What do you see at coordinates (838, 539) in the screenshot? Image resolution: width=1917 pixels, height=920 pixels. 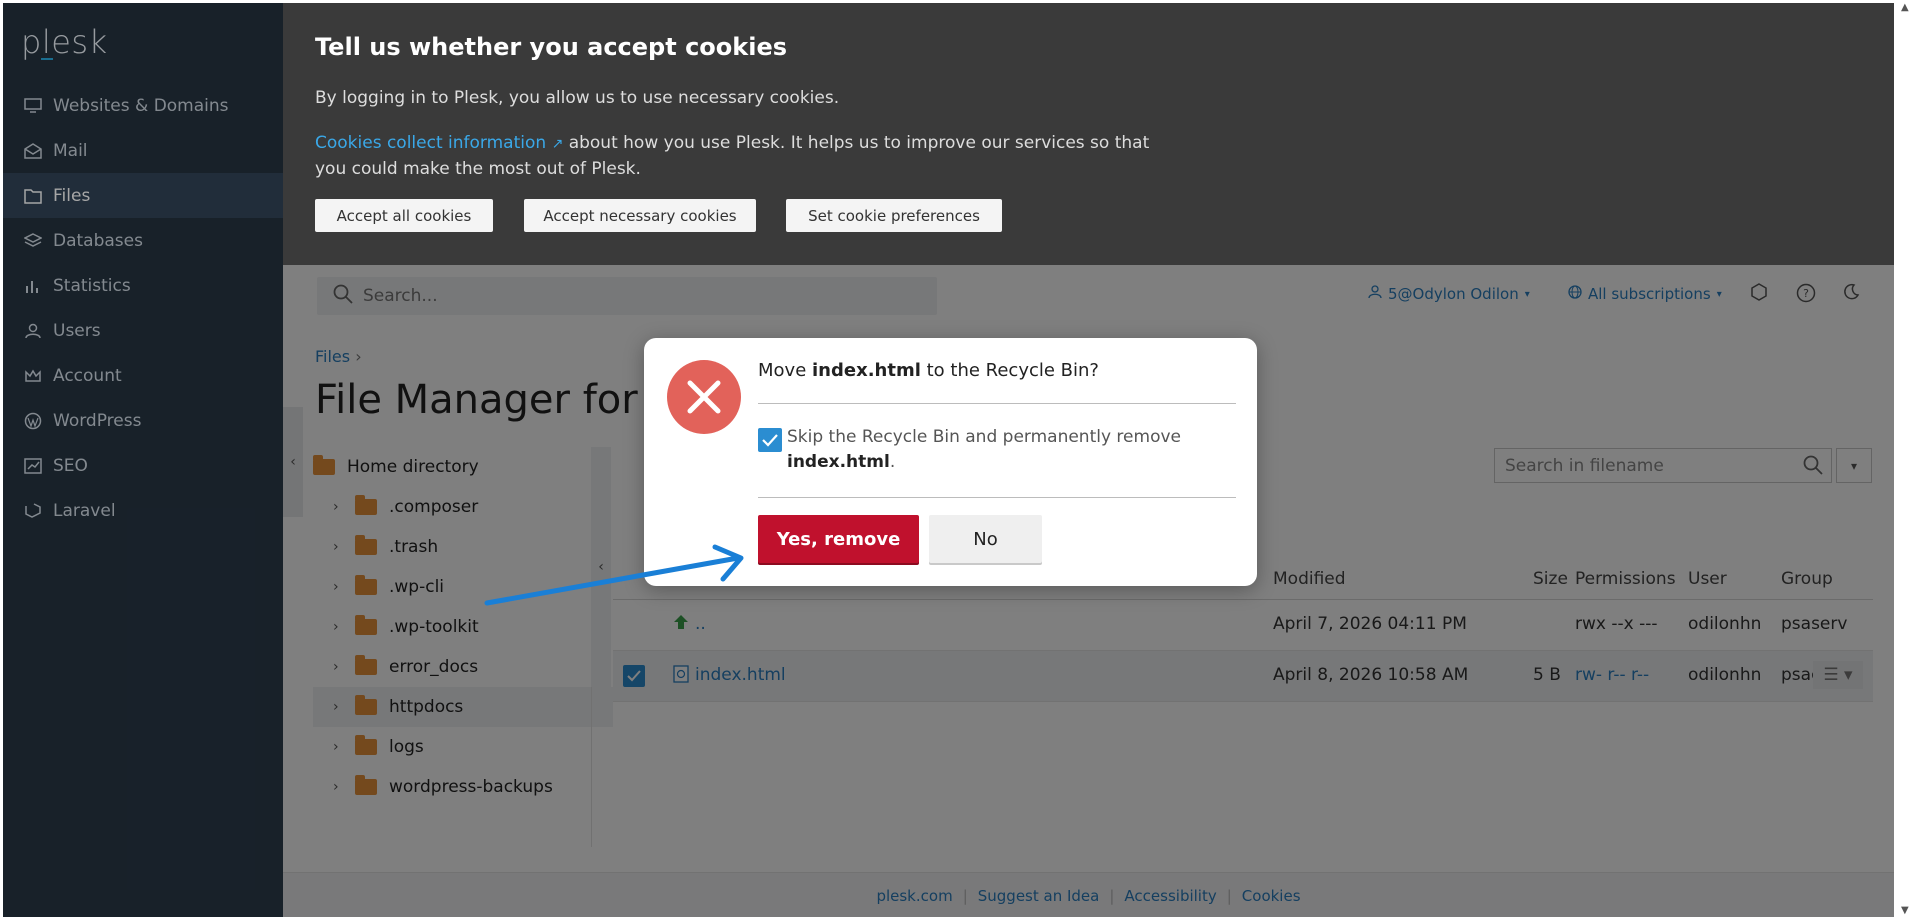 I see `yes-remove-button: Yes, remove` at bounding box center [838, 539].